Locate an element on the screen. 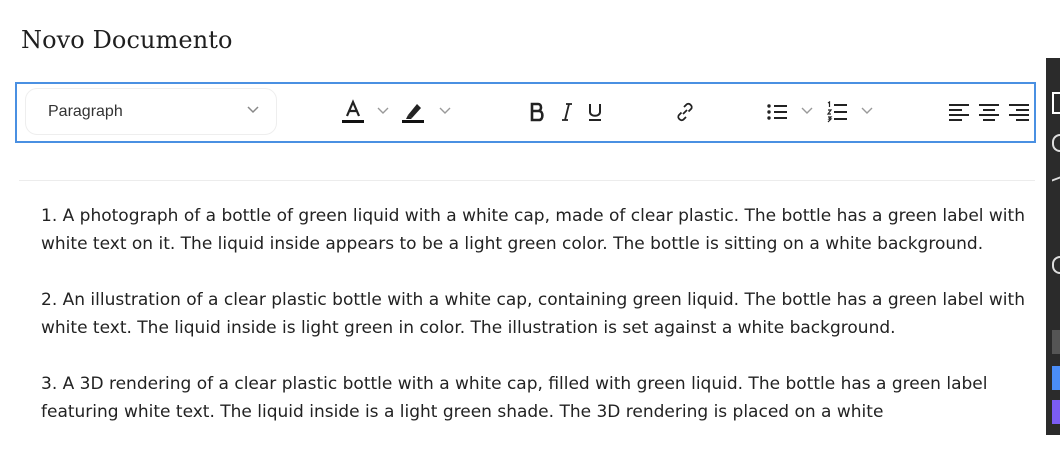  highlight-button is located at coordinates (414, 112).